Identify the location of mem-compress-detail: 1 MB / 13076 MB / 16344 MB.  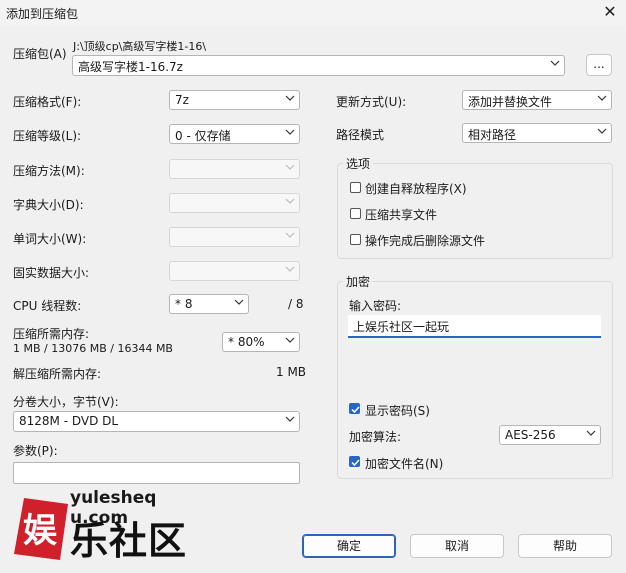
(93, 348).